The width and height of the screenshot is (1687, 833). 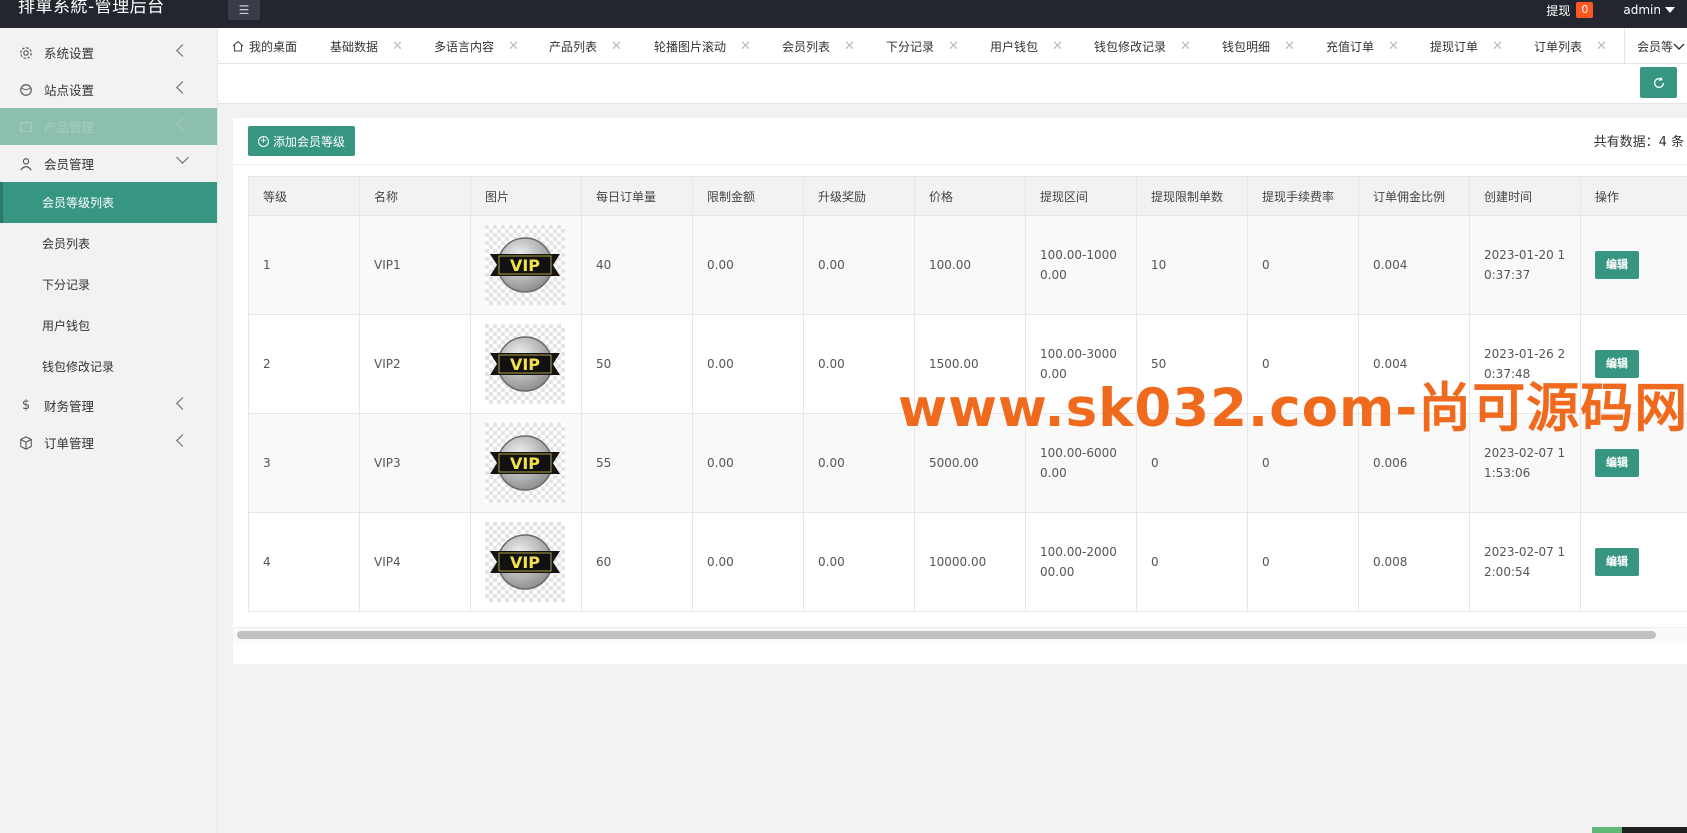 What do you see at coordinates (1558, 46) in the screenshot?
I see `tab-label: 订单列表` at bounding box center [1558, 46].